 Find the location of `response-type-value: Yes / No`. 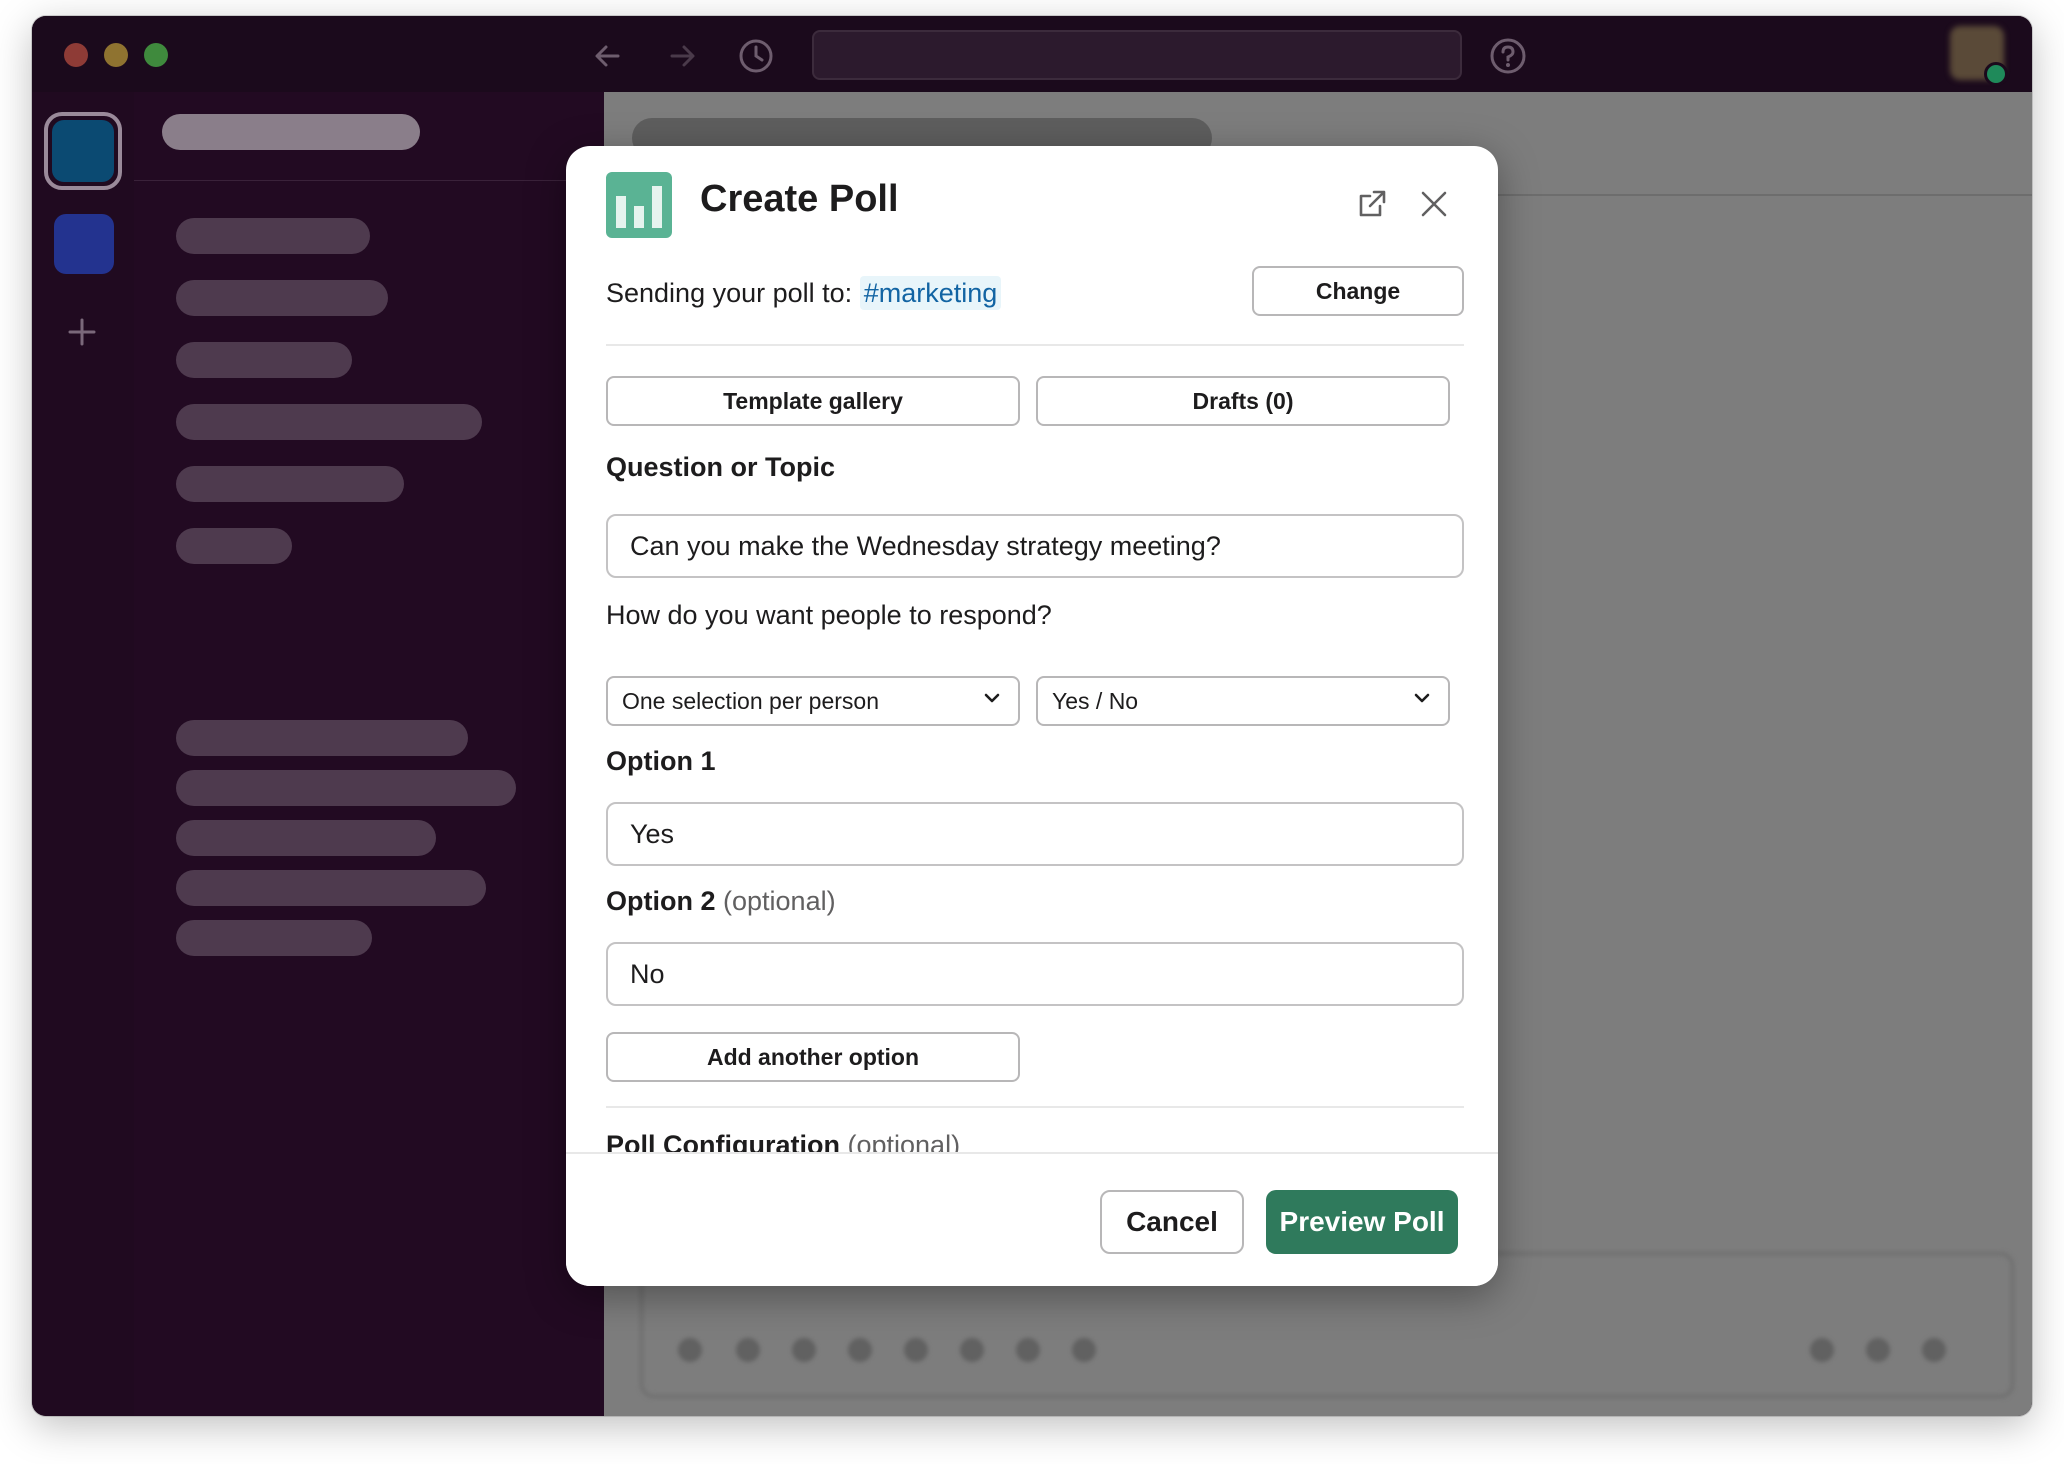

response-type-value: Yes / No is located at coordinates (1095, 700).